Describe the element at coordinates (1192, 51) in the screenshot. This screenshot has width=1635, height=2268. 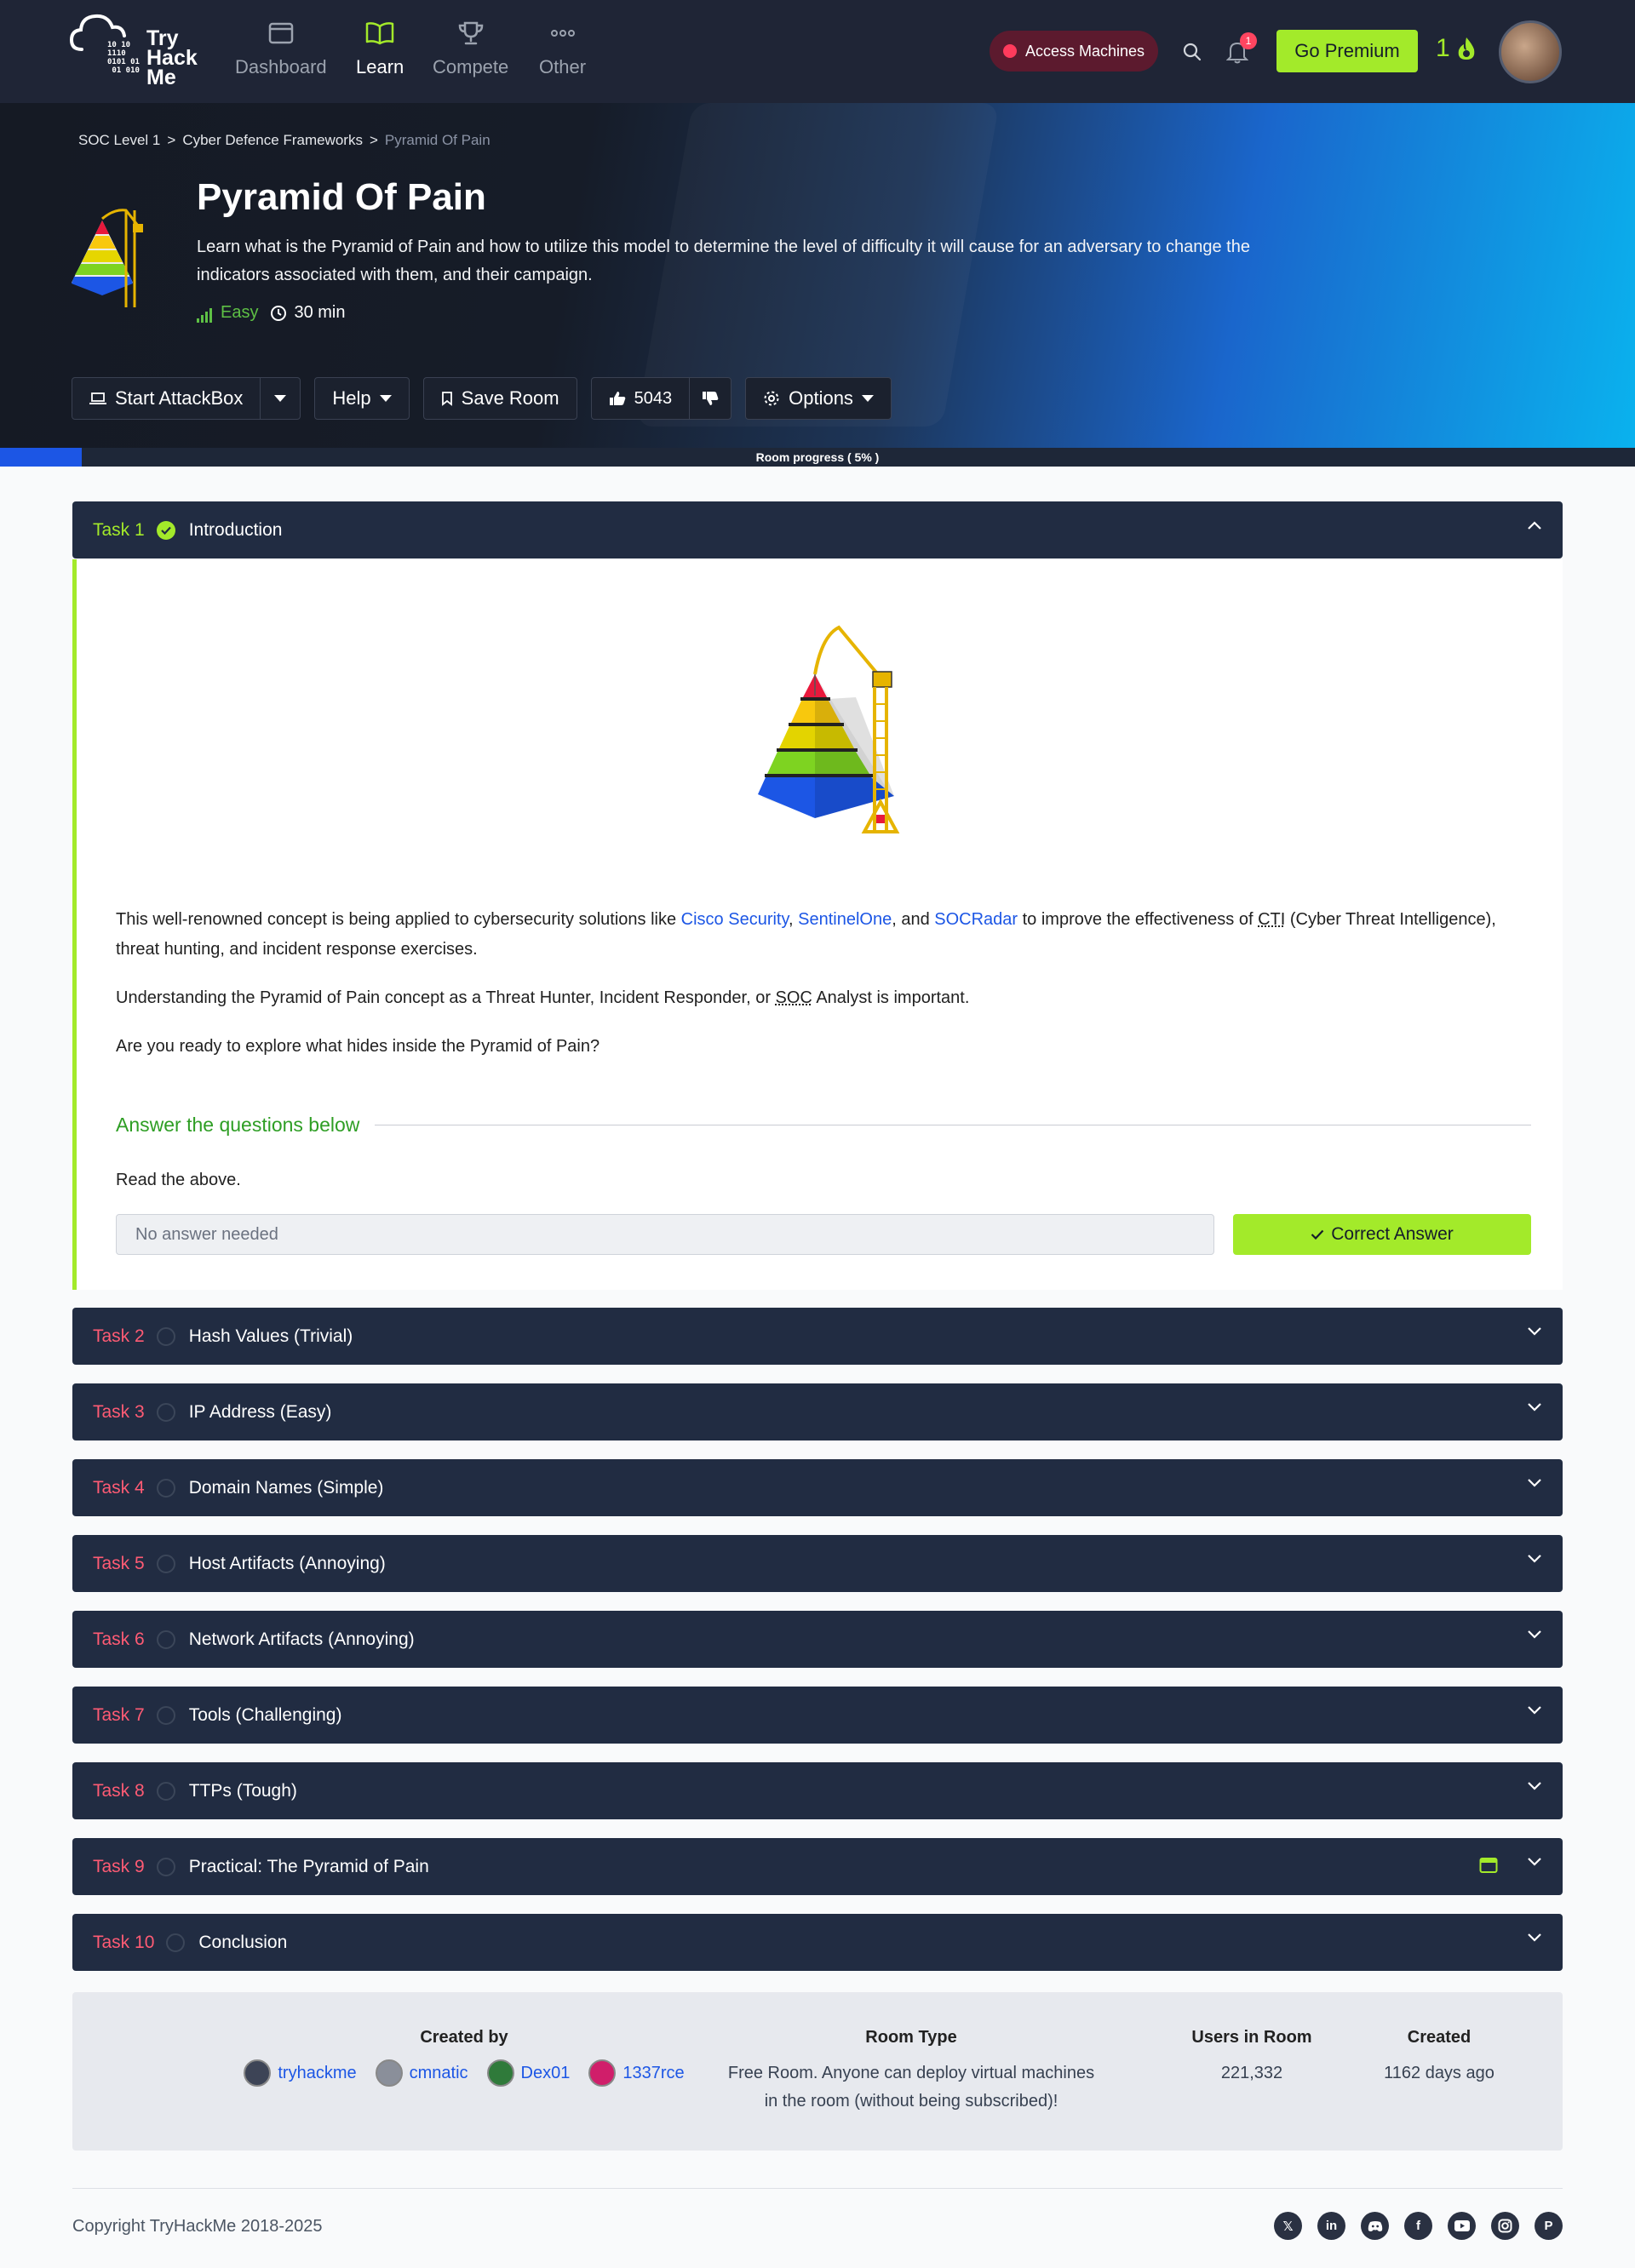
I see `search-button` at that location.